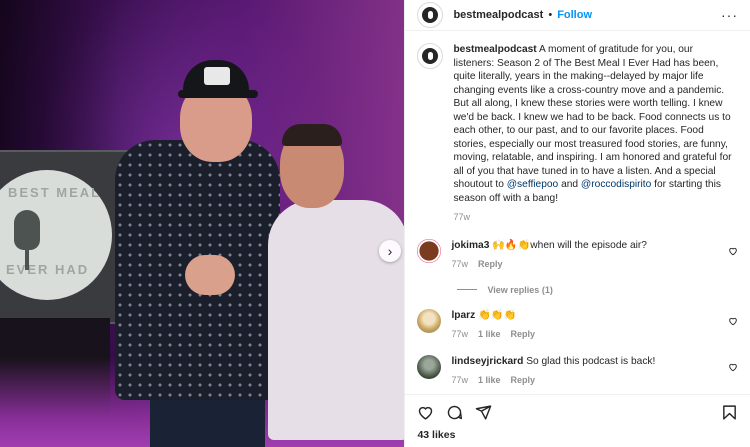 The width and height of the screenshot is (750, 447). I want to click on chevron-right-icon: ›, so click(390, 251).